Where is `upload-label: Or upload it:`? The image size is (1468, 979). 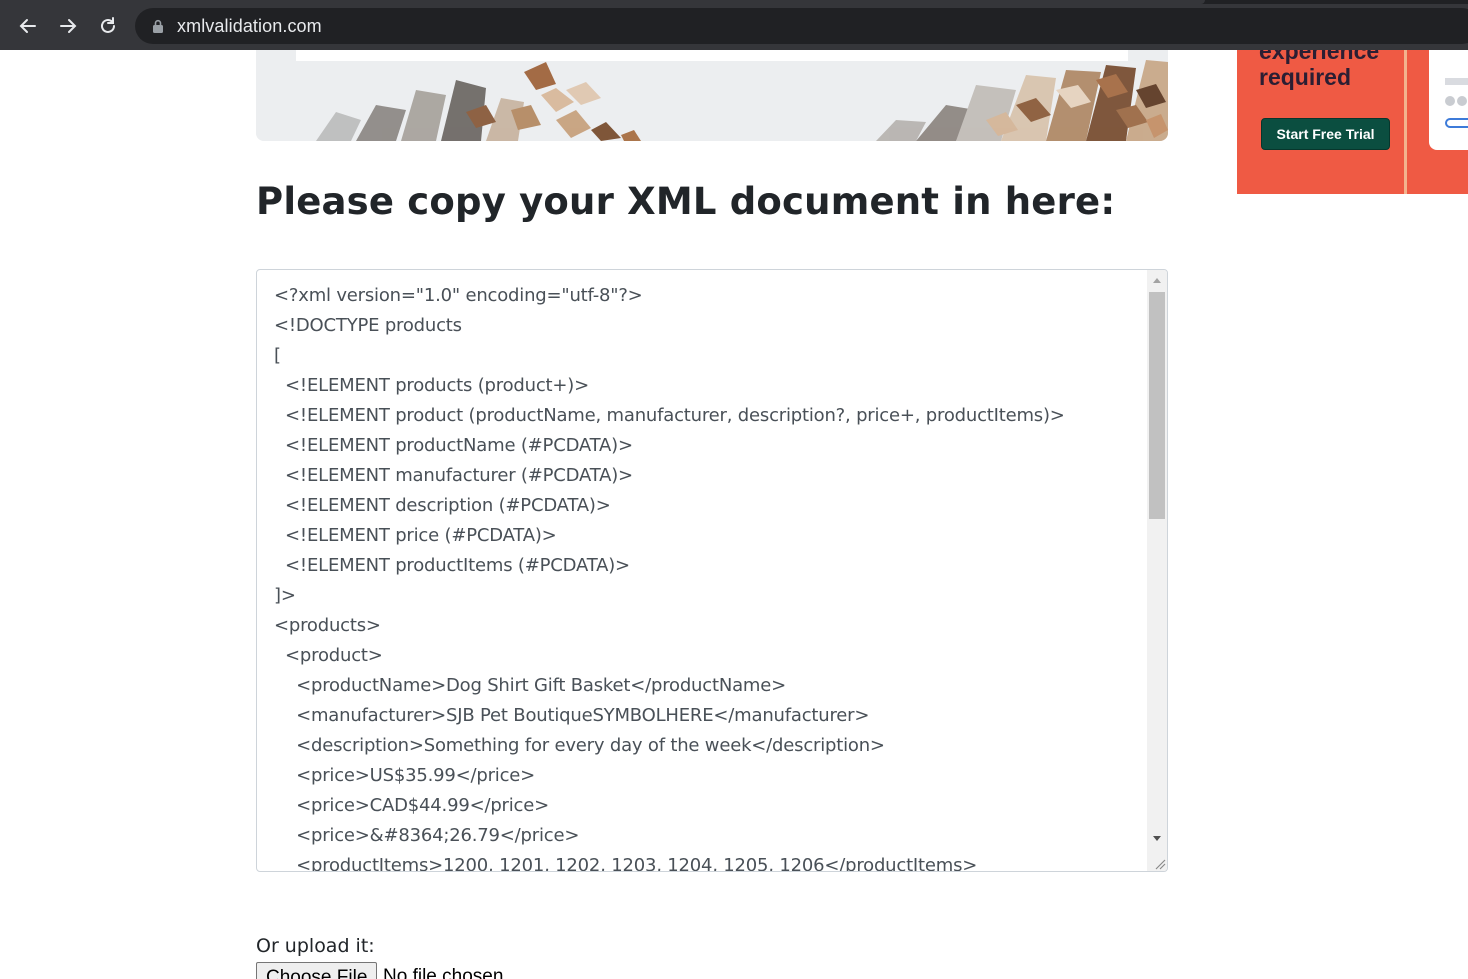
upload-label: Or upload it: is located at coordinates (315, 946).